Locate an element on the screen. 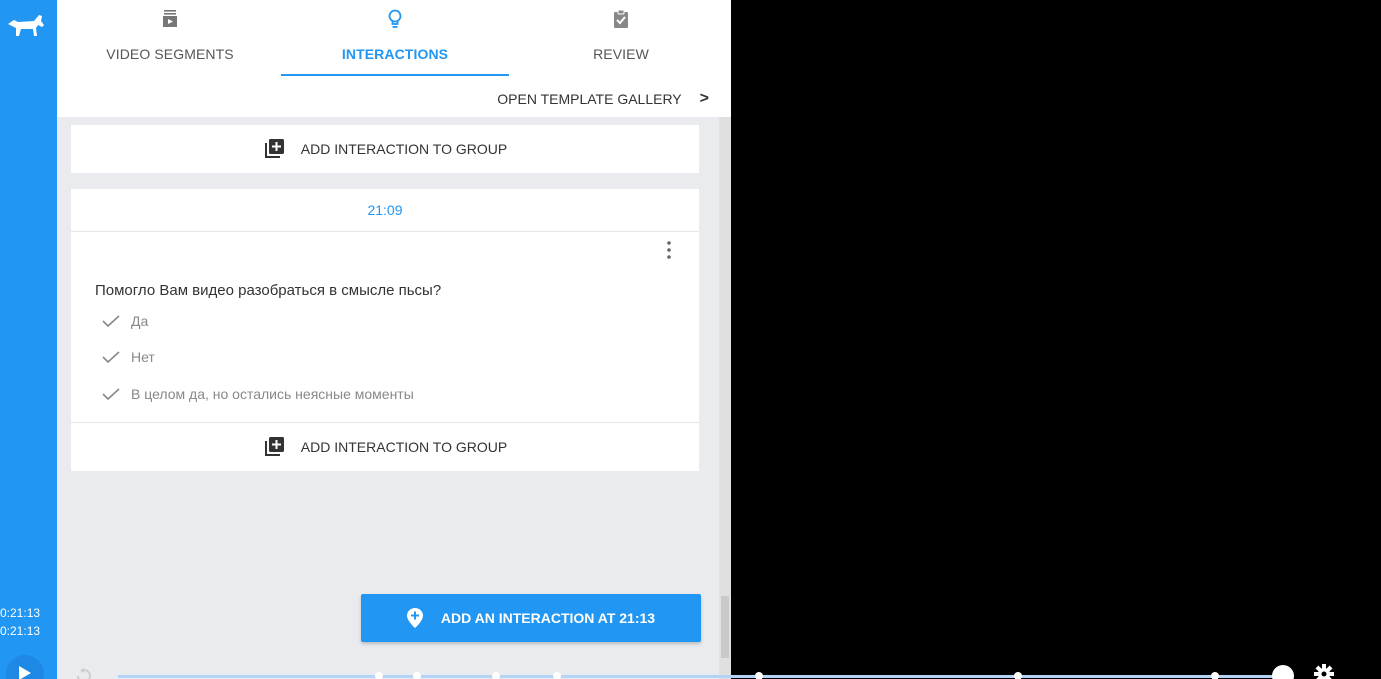 This screenshot has height=679, width=1381. interaction-group-card: ADD INTERACTION TO GROUP is located at coordinates (385, 149).